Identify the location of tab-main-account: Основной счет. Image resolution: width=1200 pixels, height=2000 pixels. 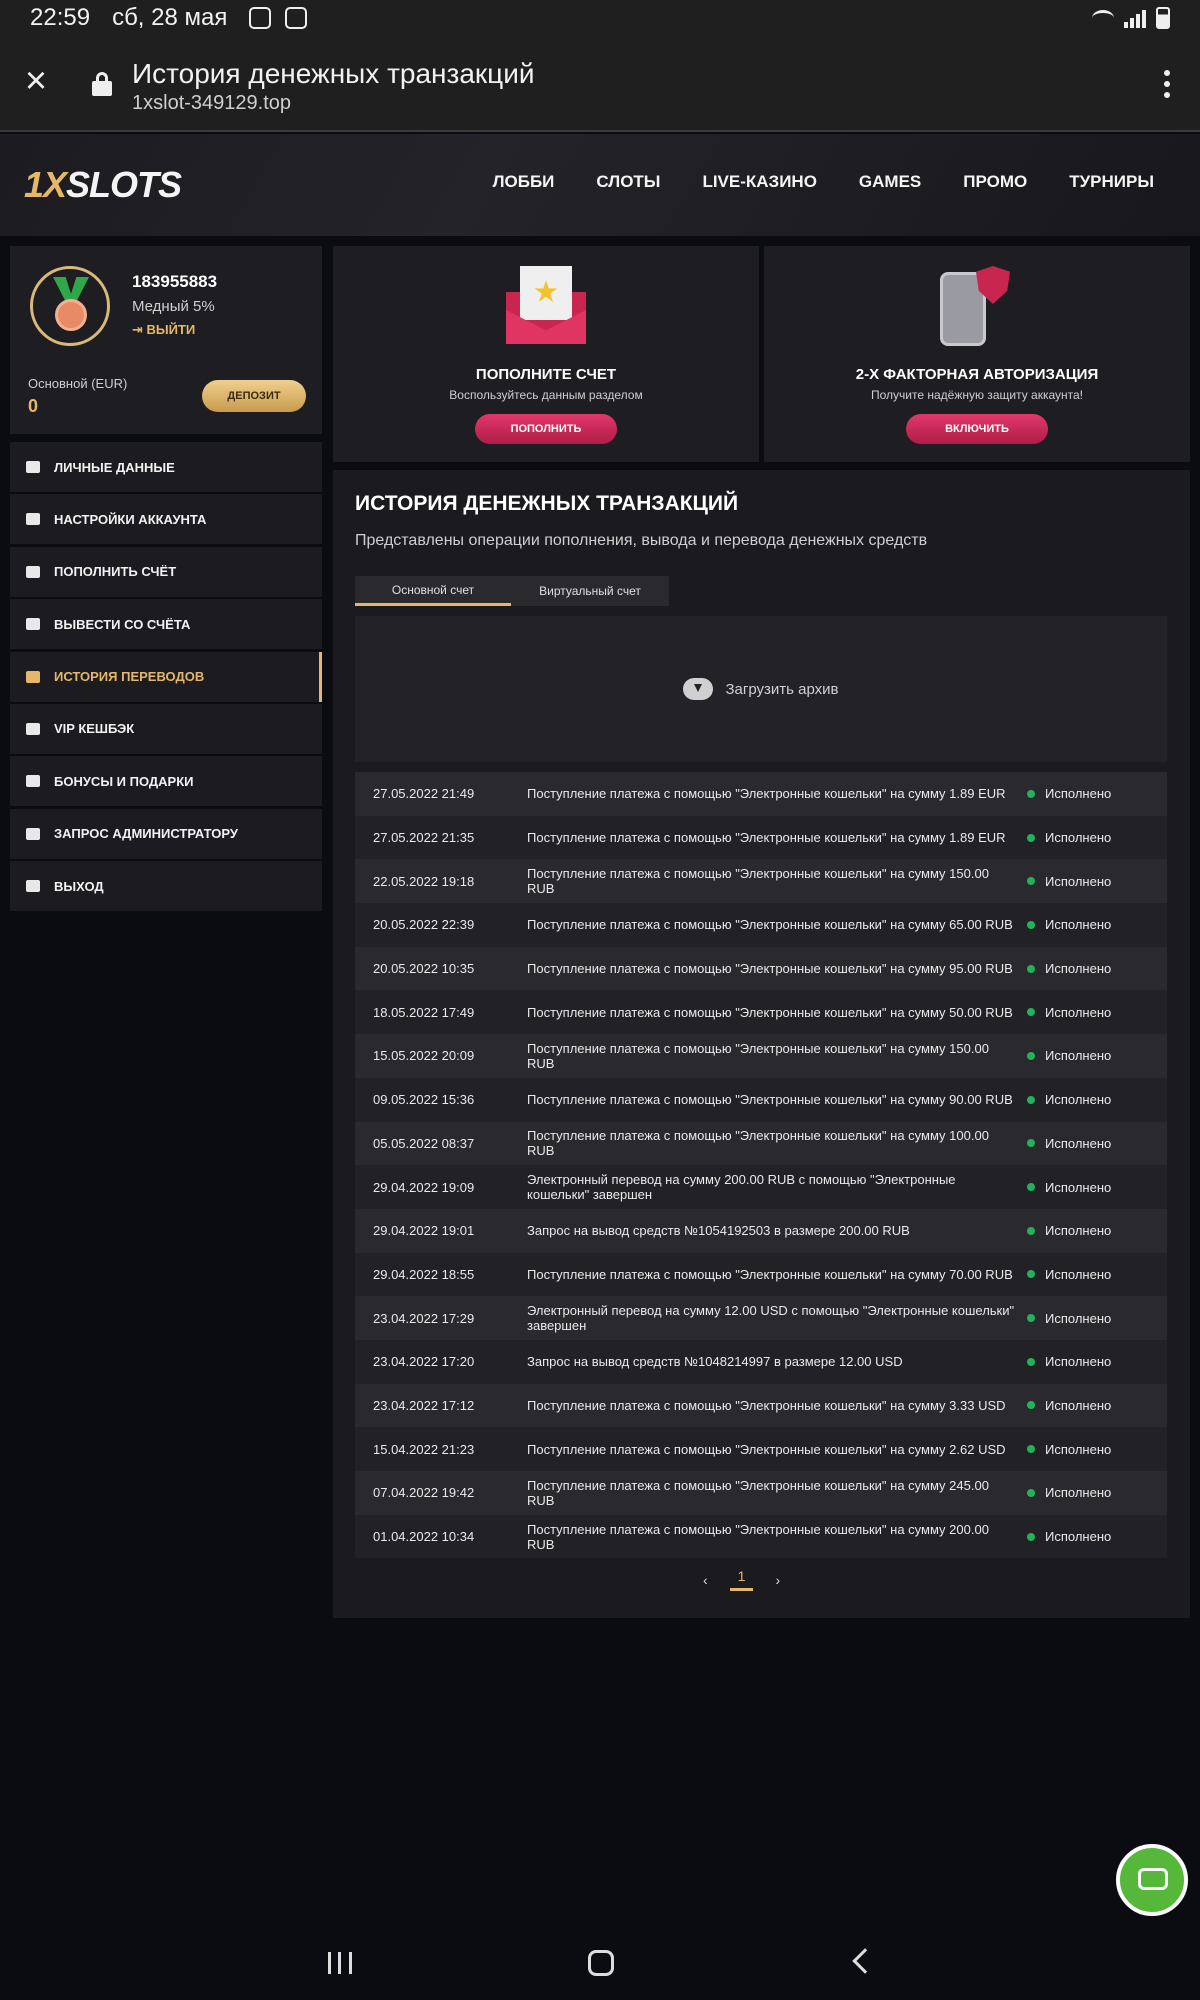
(433, 591).